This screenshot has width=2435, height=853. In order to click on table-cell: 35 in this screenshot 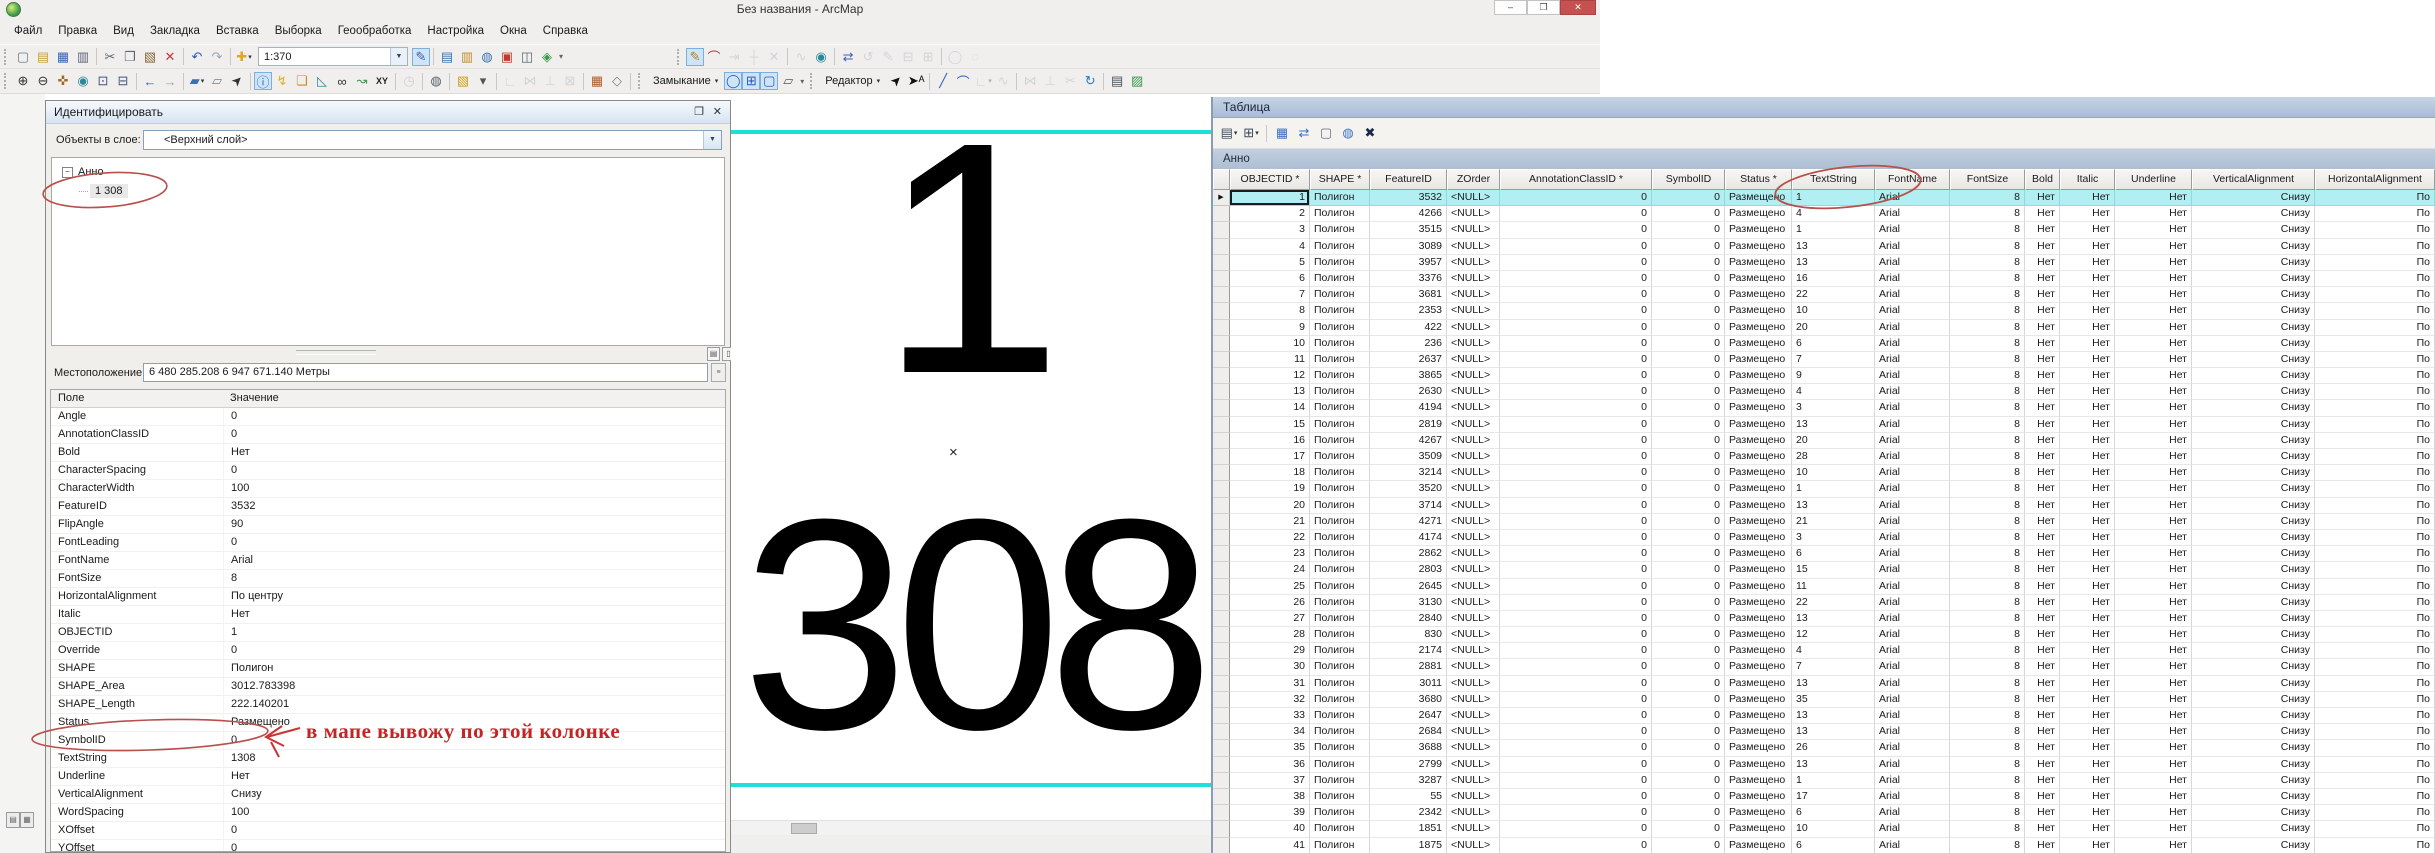, I will do `click(1833, 699)`.